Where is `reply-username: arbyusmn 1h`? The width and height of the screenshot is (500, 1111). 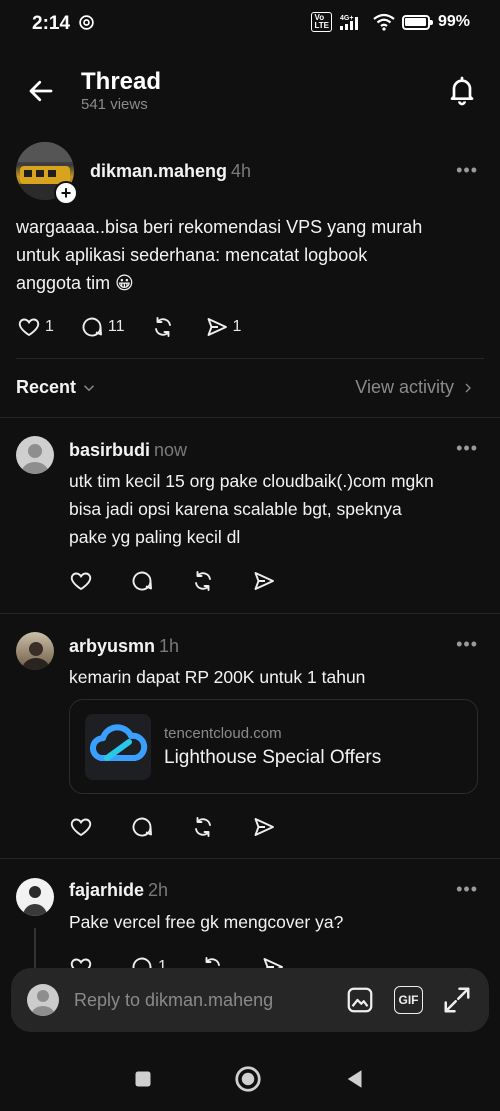 reply-username: arbyusmn 1h is located at coordinates (124, 646).